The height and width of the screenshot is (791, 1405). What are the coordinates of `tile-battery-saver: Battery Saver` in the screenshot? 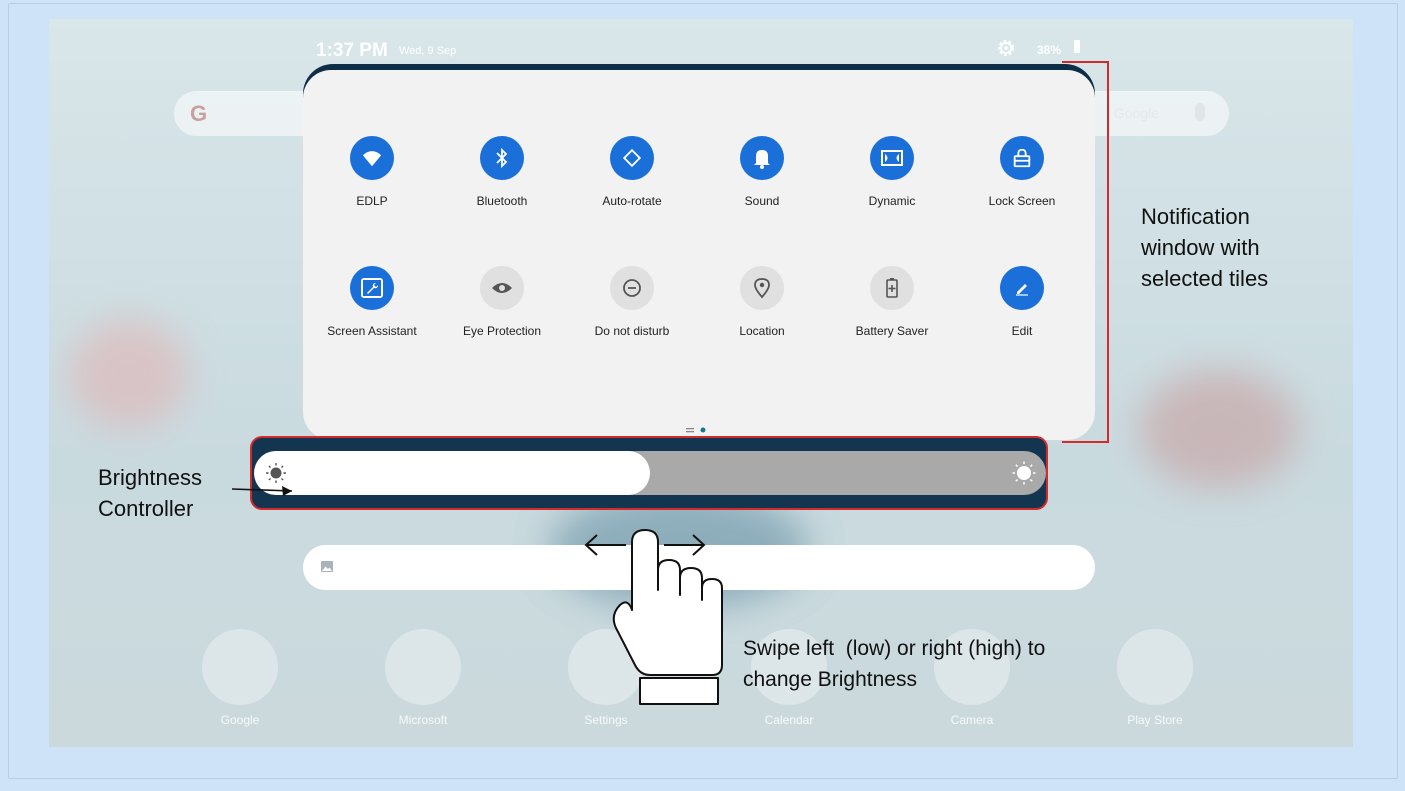 It's located at (892, 302).